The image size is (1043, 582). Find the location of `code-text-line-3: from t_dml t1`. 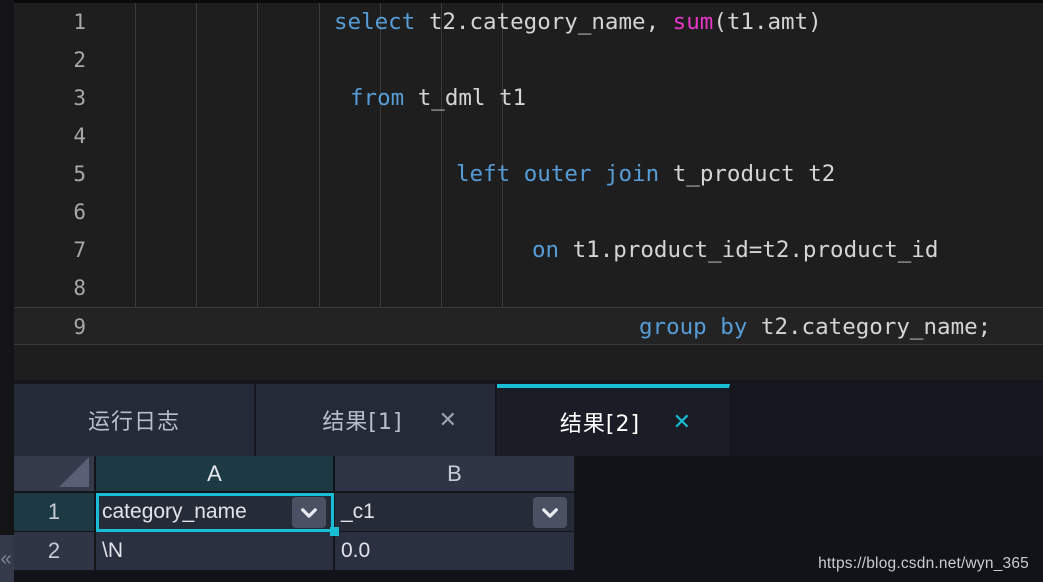

code-text-line-3: from t_dml t1 is located at coordinates (438, 98).